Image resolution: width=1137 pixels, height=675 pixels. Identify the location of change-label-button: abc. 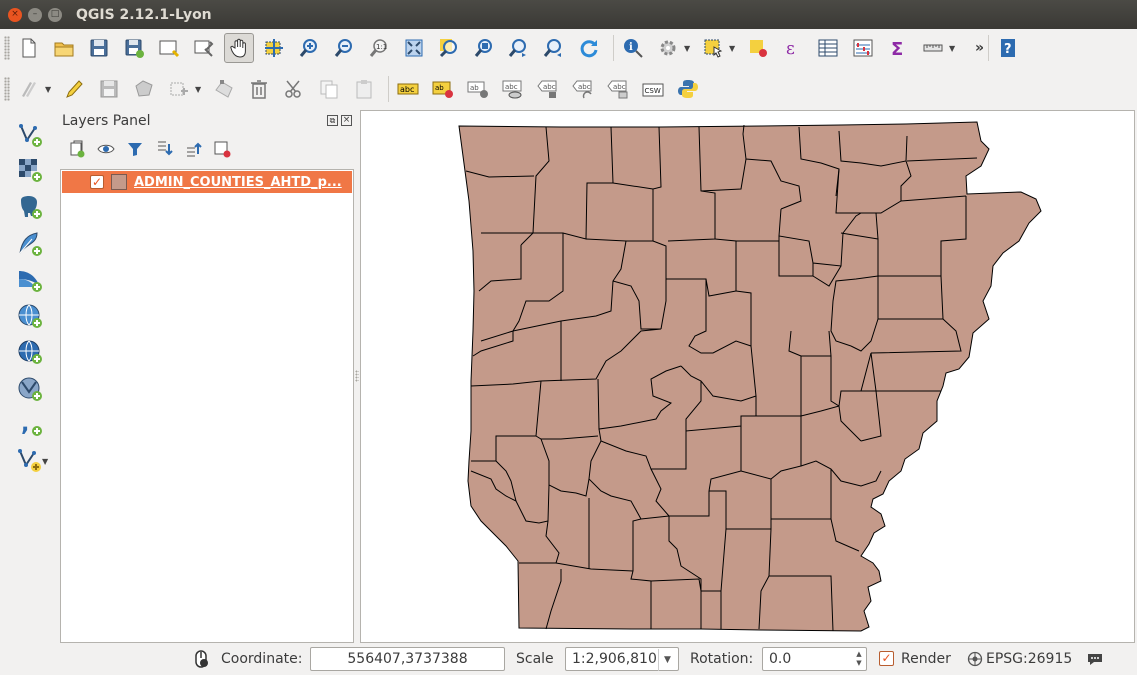
(618, 89).